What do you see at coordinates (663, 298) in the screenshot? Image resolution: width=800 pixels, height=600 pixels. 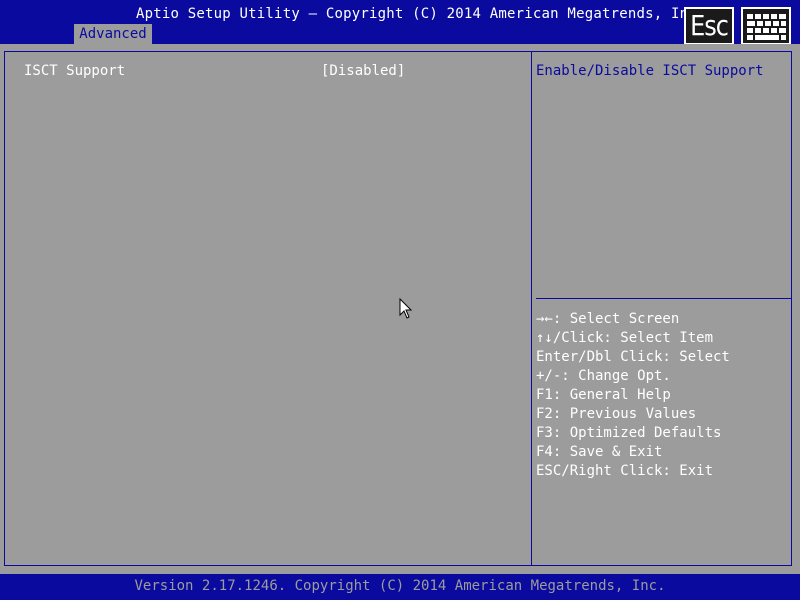 I see `help-divider` at bounding box center [663, 298].